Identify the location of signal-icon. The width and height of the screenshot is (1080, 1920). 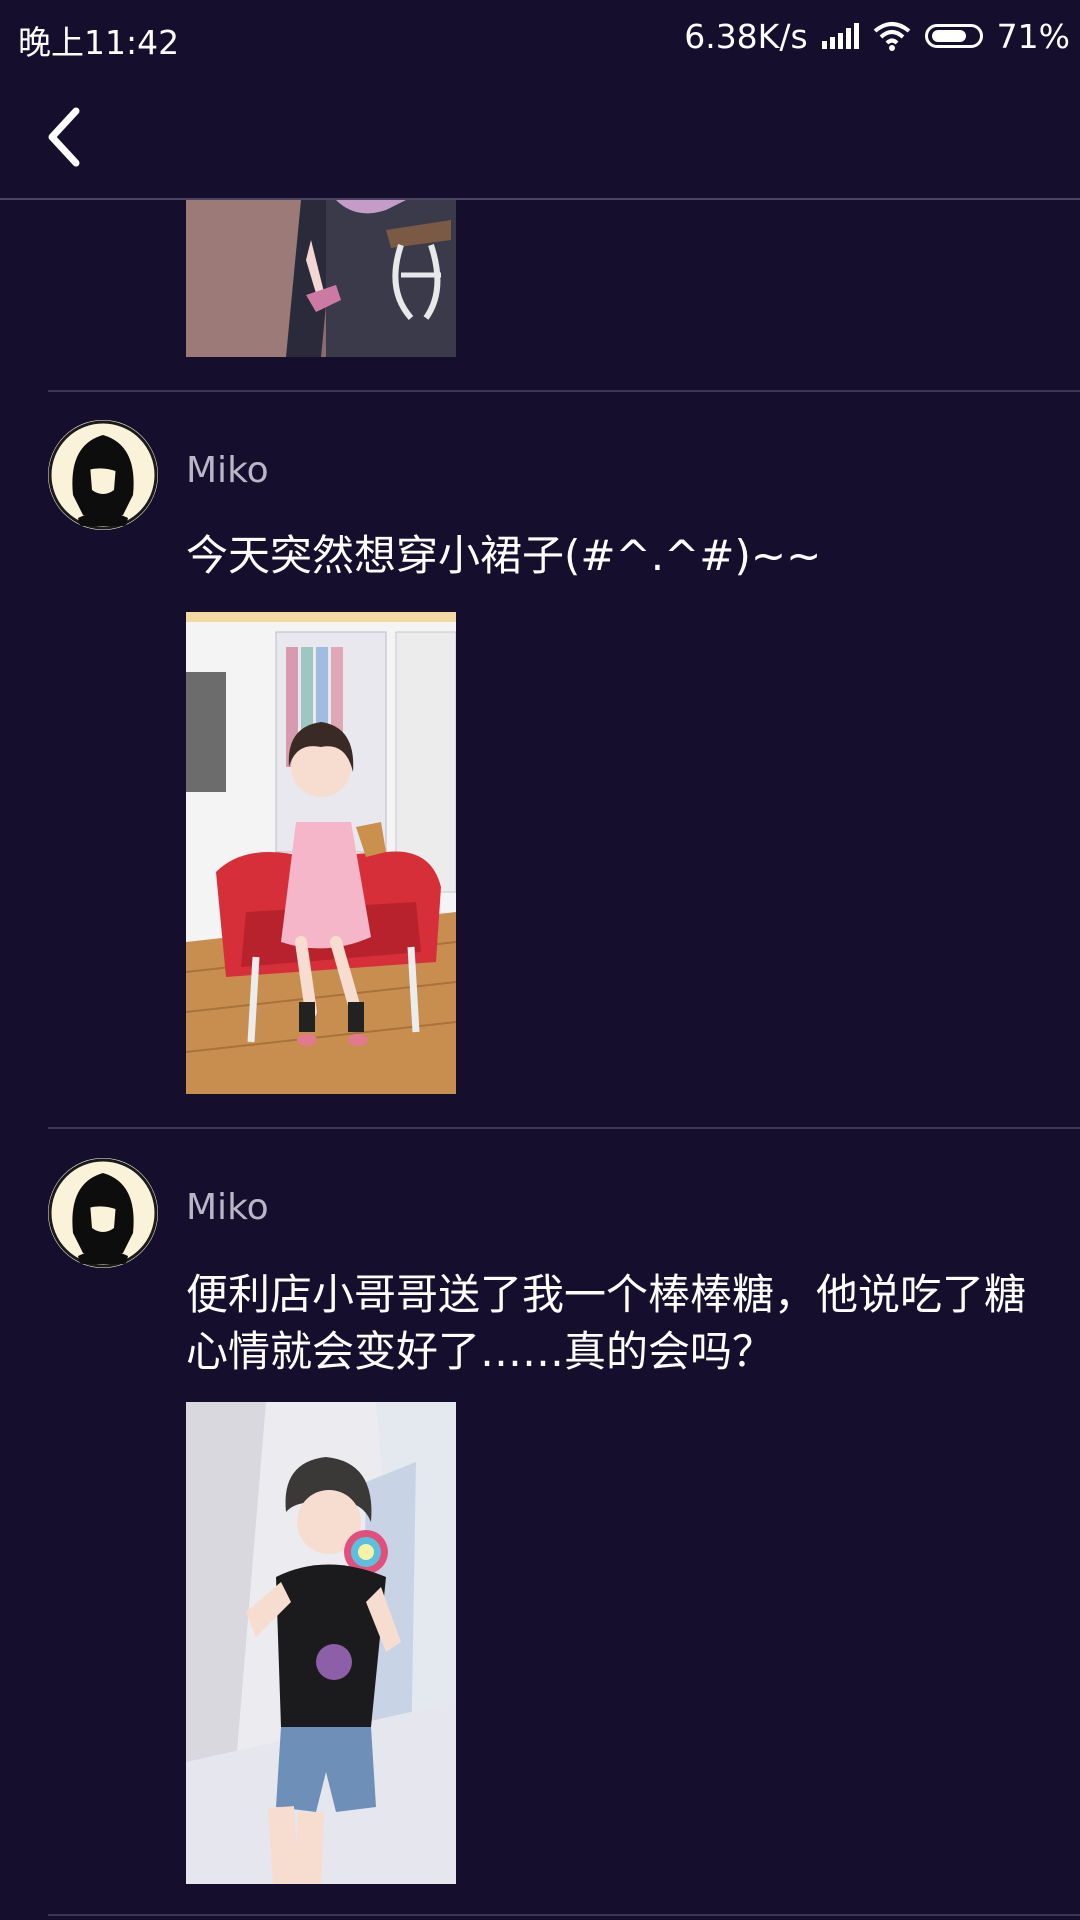
(840, 36).